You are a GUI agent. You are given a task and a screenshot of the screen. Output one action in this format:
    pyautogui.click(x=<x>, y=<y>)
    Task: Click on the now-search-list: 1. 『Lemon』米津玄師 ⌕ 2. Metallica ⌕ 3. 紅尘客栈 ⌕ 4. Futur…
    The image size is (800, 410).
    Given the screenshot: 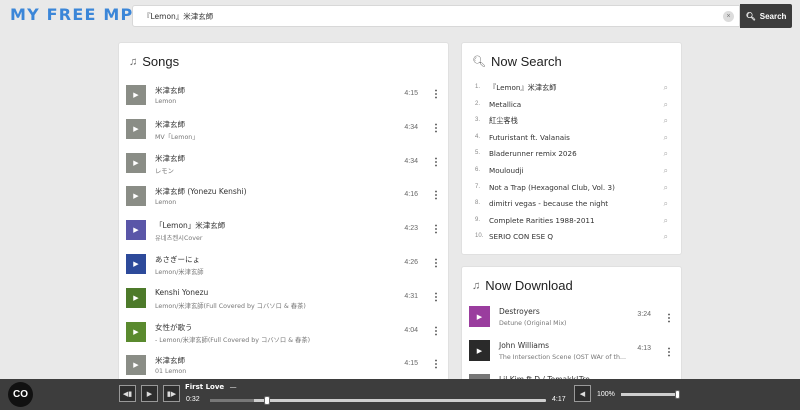 What is the action you would take?
    pyautogui.click(x=572, y=163)
    